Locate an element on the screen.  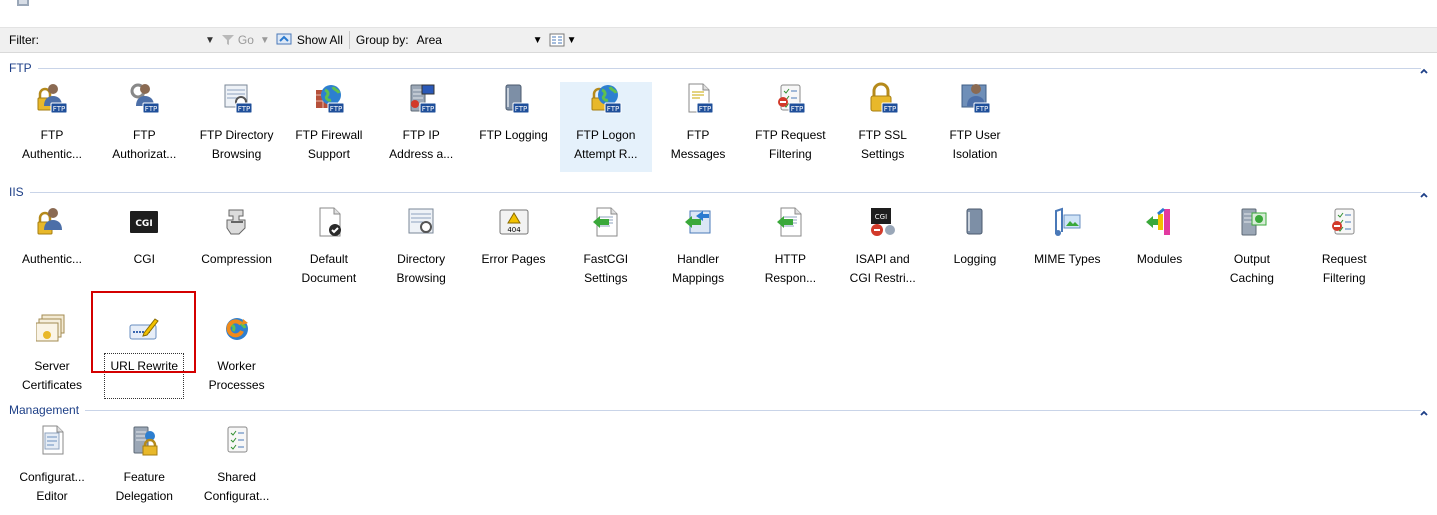
feature-label: Feature Delegation is located at coordinates (144, 487).